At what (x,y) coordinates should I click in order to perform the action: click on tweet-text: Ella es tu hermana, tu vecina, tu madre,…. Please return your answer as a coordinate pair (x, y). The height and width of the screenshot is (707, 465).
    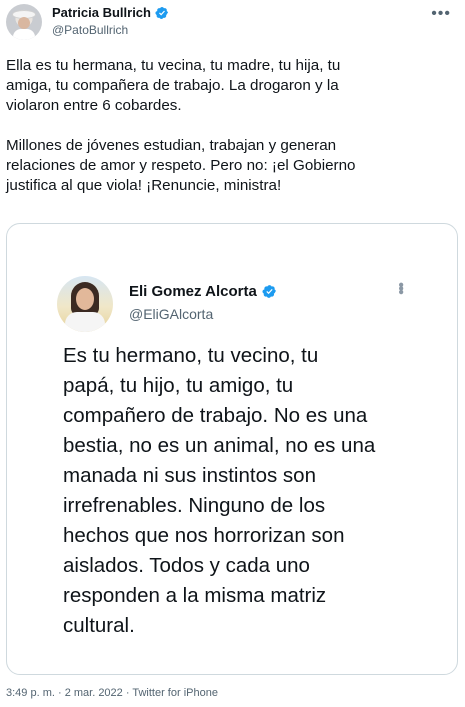
    Looking at the image, I should click on (181, 125).